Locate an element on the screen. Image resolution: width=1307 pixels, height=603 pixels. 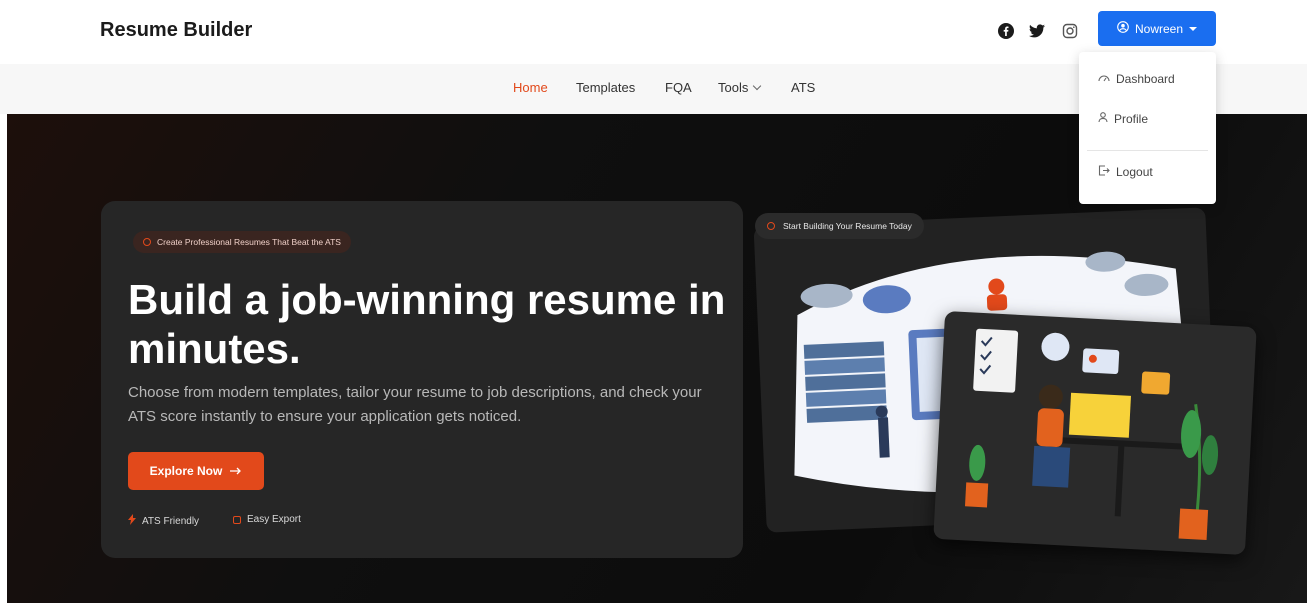
explore-now-label: Explore Now is located at coordinates (186, 471).